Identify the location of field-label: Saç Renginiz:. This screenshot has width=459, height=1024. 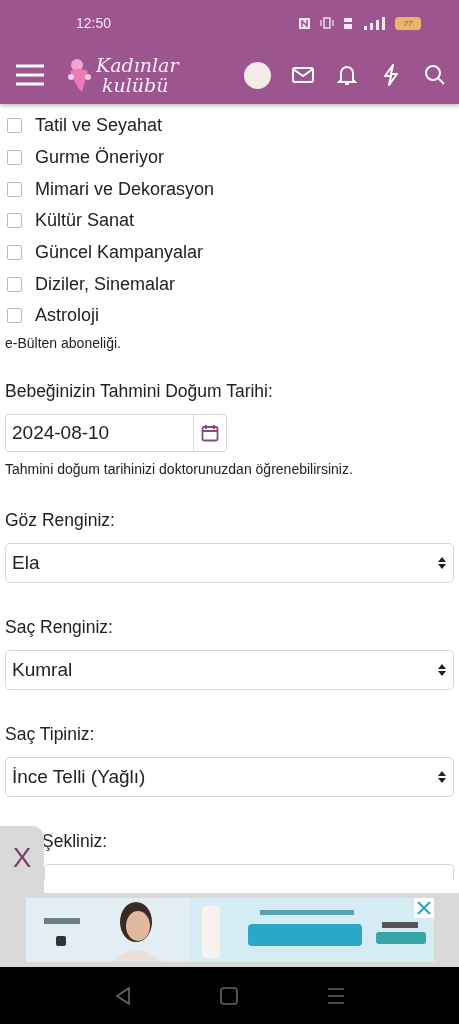
(59, 627).